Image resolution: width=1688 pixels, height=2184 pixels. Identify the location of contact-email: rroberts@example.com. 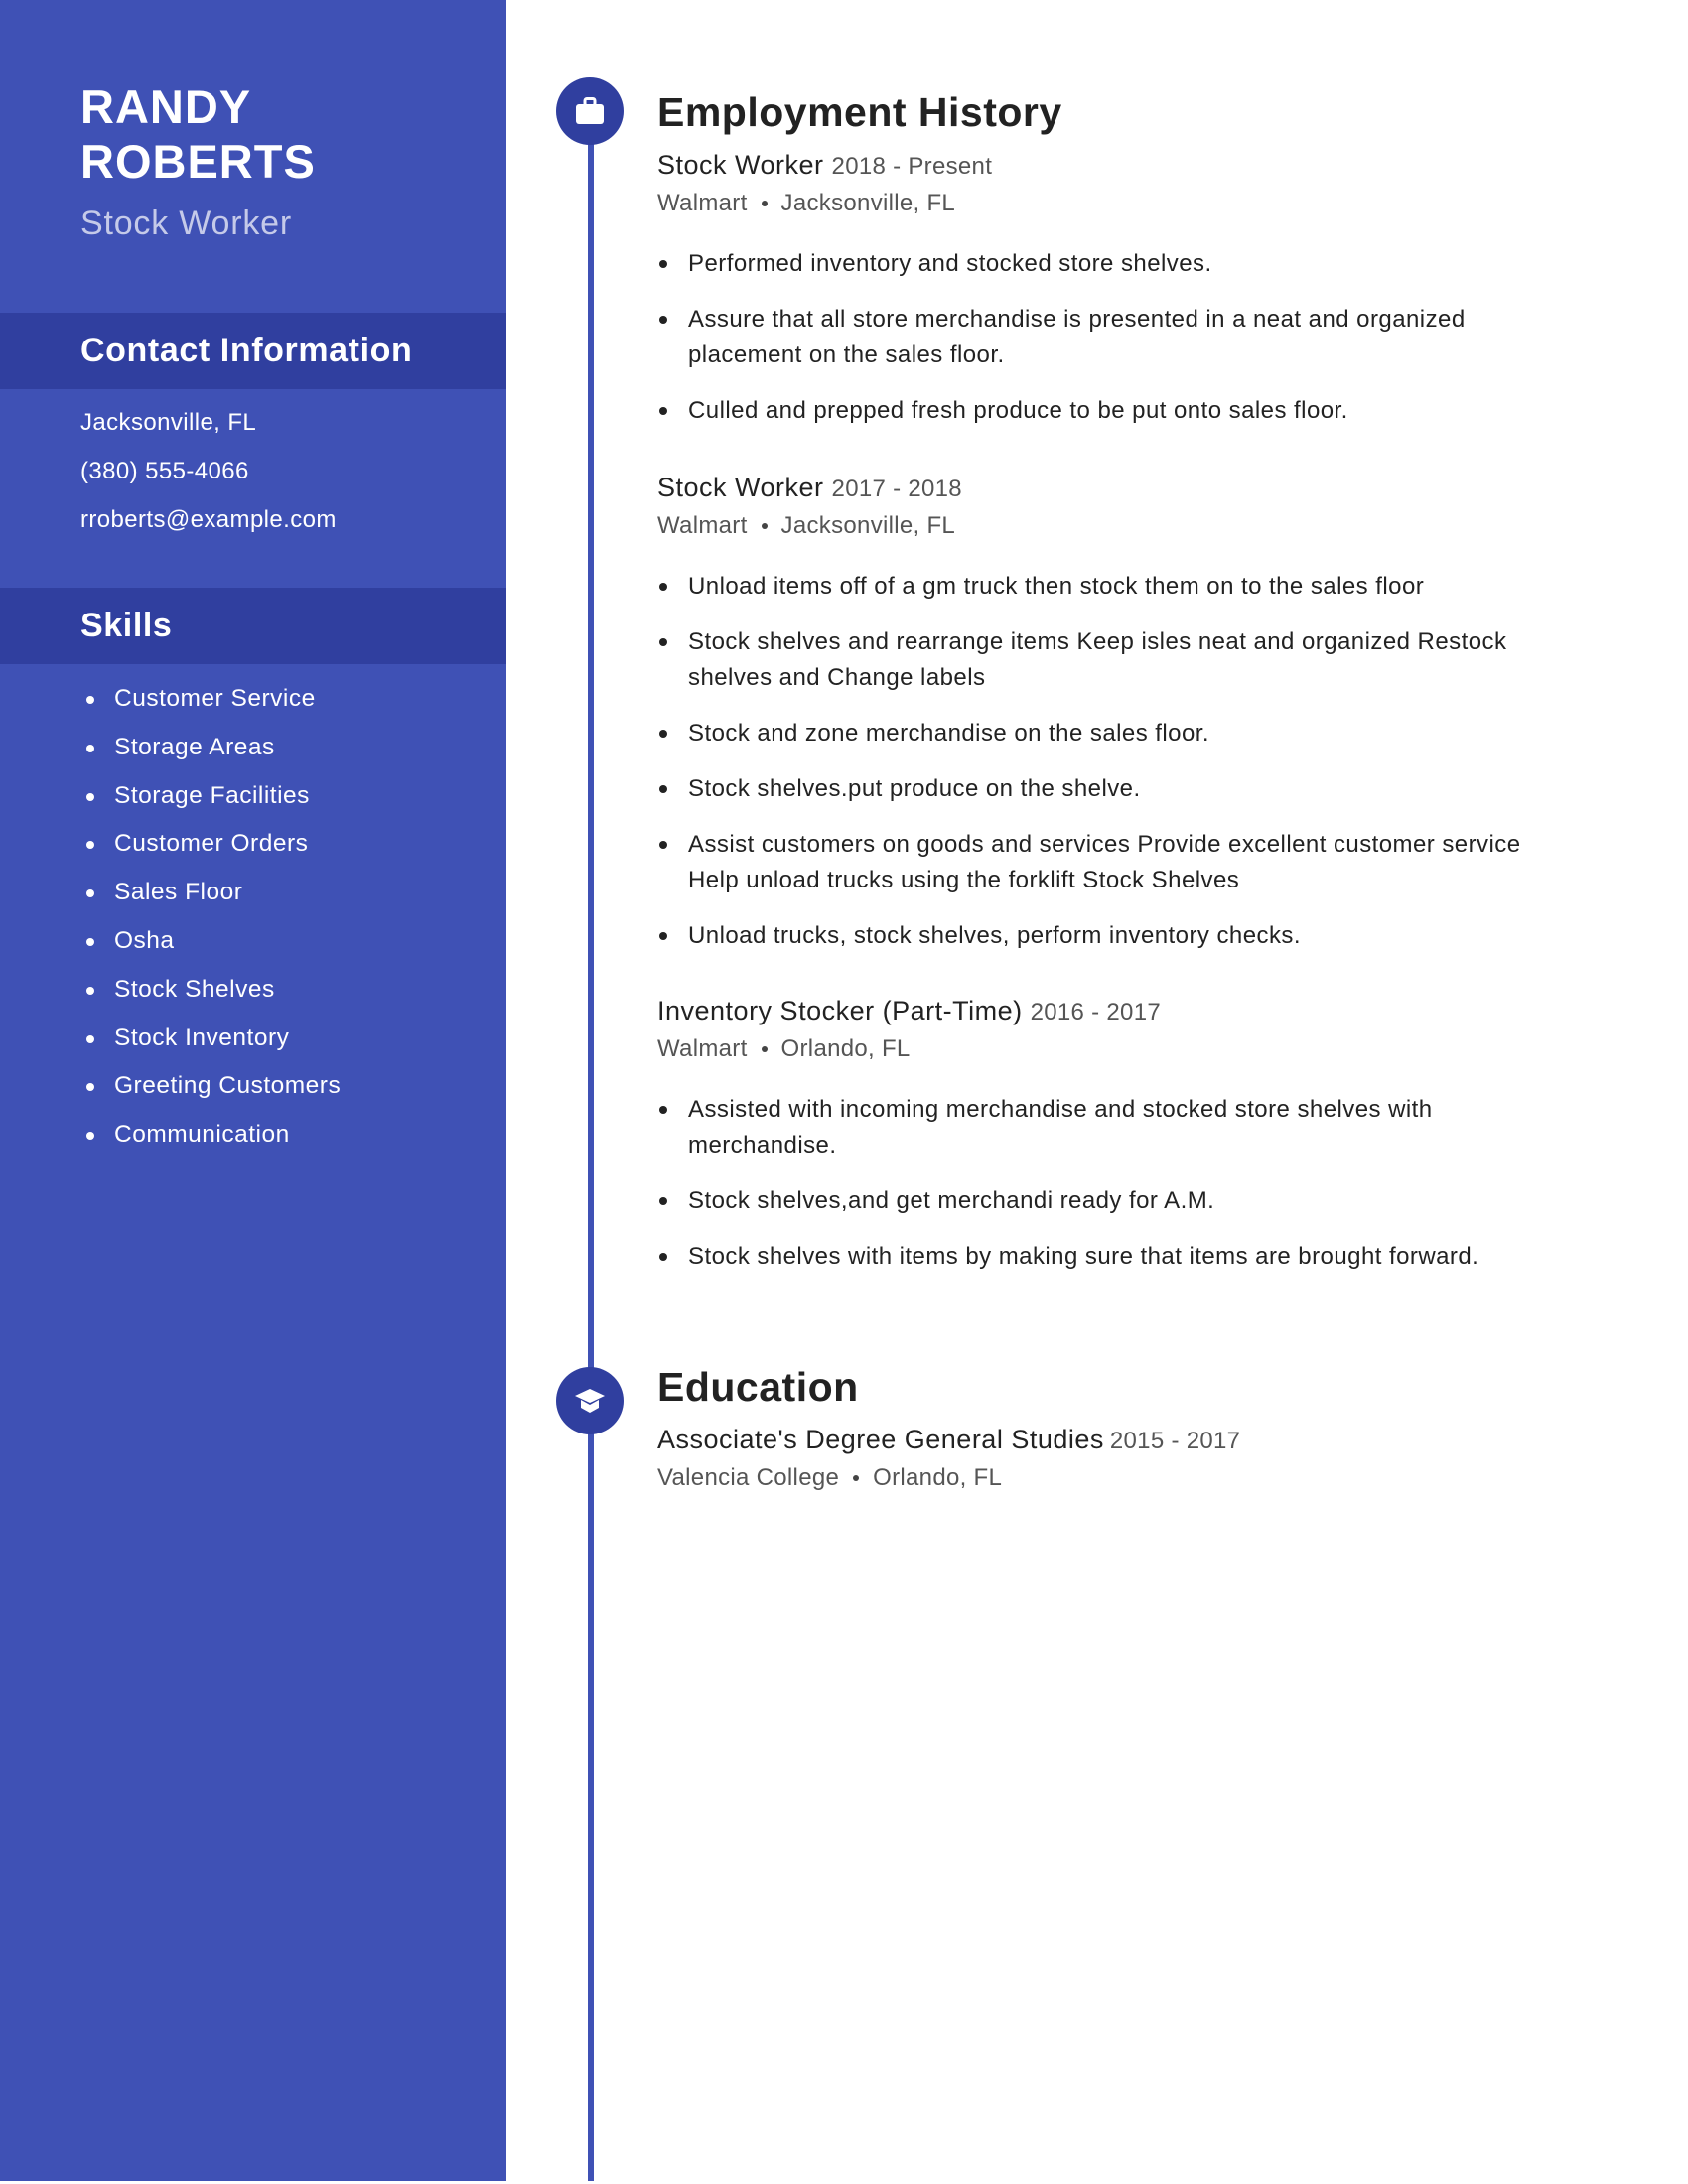
(208, 520).